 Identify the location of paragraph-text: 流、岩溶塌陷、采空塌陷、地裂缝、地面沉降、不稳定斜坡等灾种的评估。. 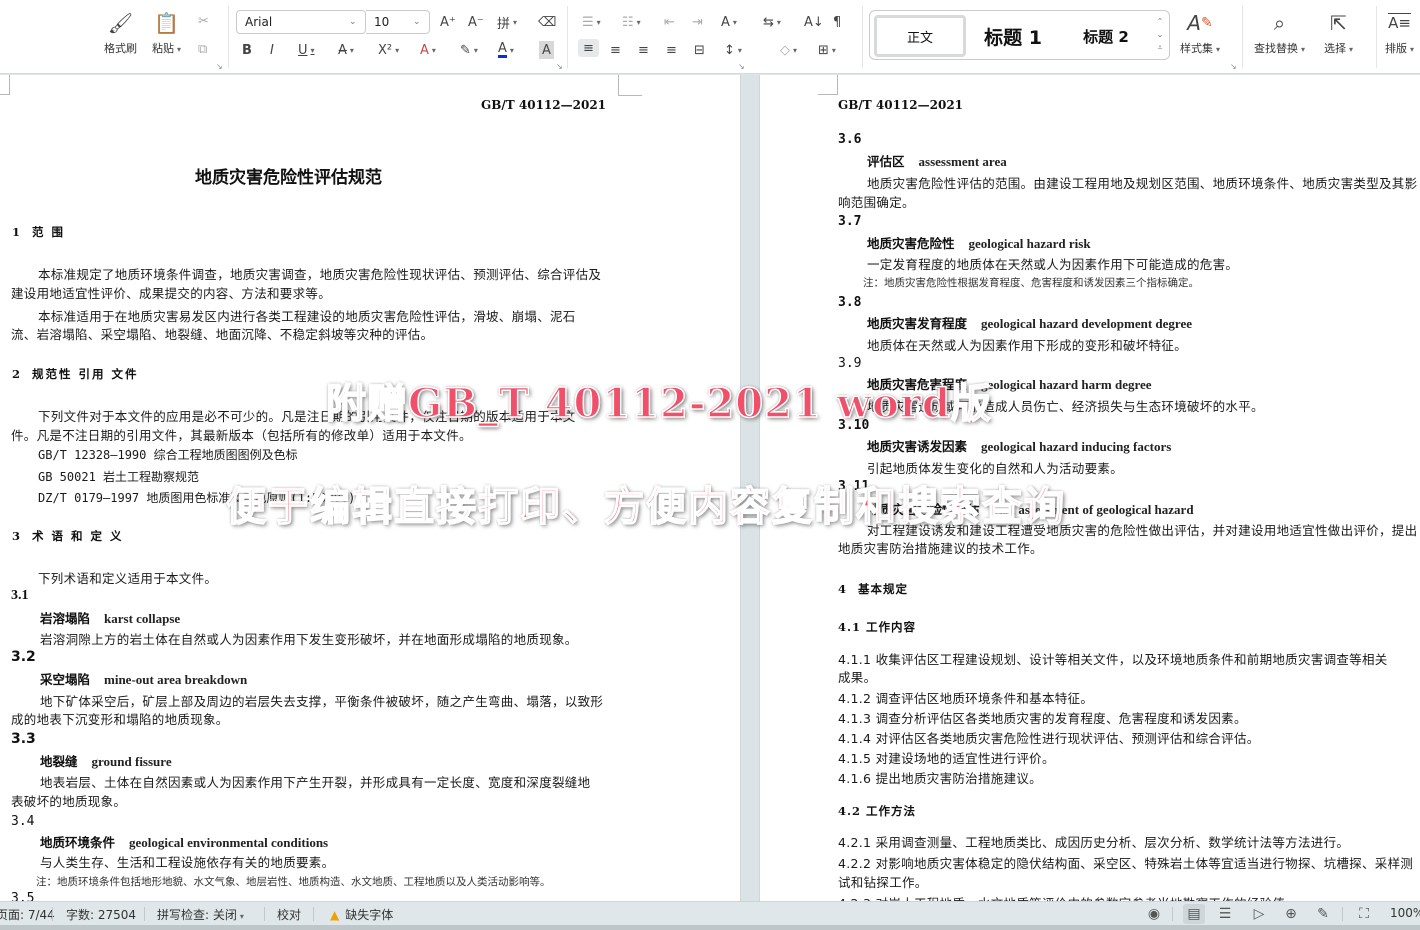
(222, 334).